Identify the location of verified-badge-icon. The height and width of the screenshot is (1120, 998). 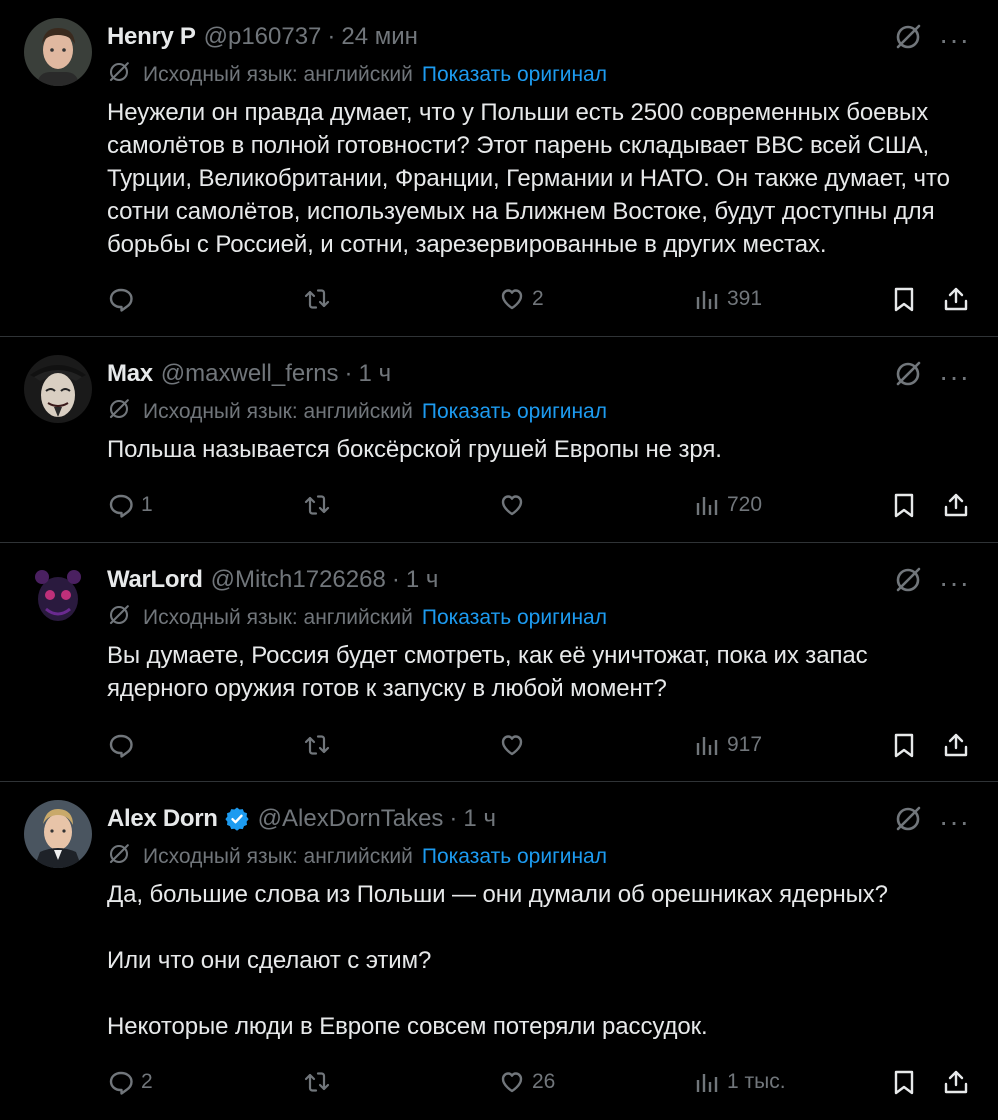
(237, 819).